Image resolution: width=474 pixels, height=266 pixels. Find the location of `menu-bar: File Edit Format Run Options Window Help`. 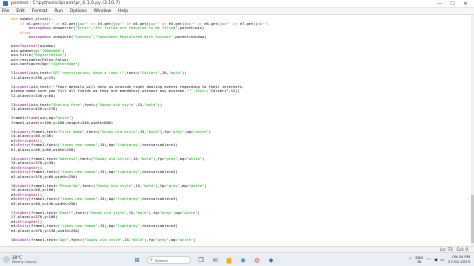

menu-bar: File Edit Format Run Options Window Help is located at coordinates (237, 11).